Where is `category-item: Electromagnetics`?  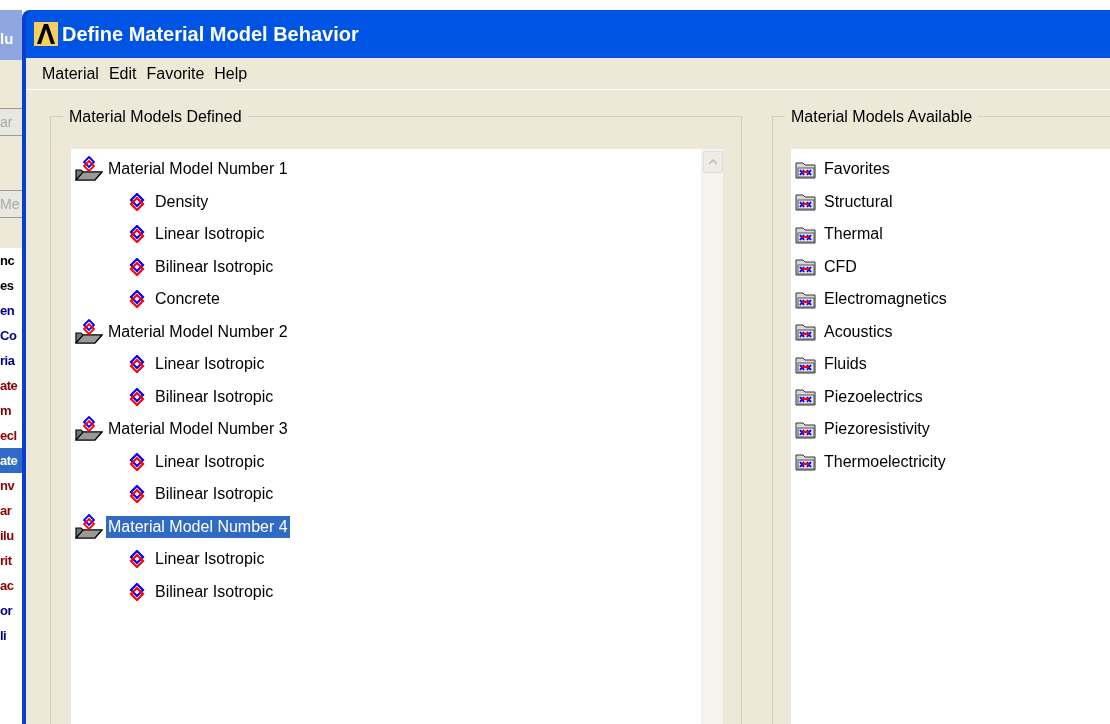 category-item: Electromagnetics is located at coordinates (885, 299).